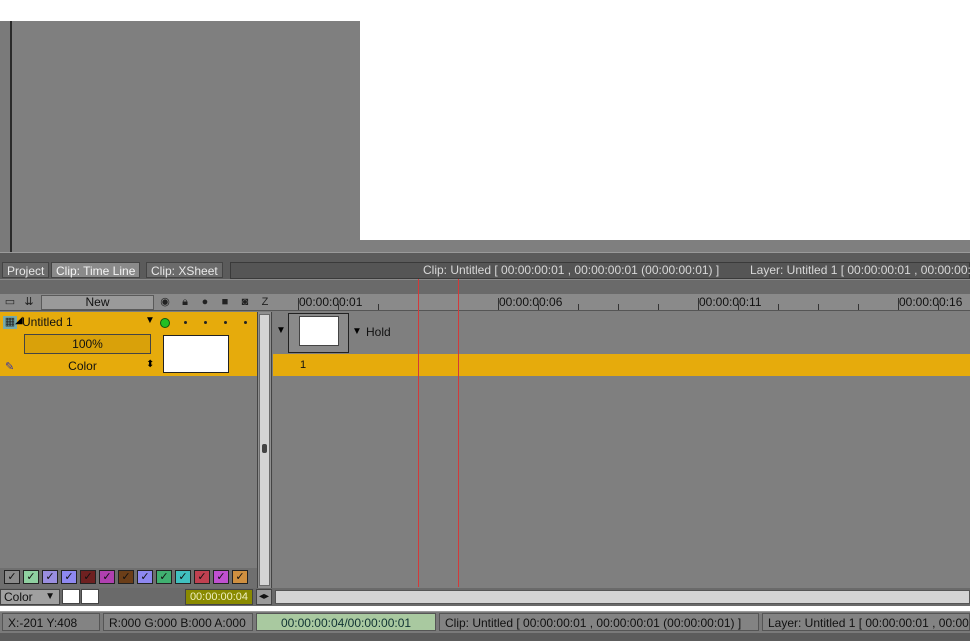  Describe the element at coordinates (730, 302) in the screenshot. I see `ruler-label: 00:00:00:11` at that location.